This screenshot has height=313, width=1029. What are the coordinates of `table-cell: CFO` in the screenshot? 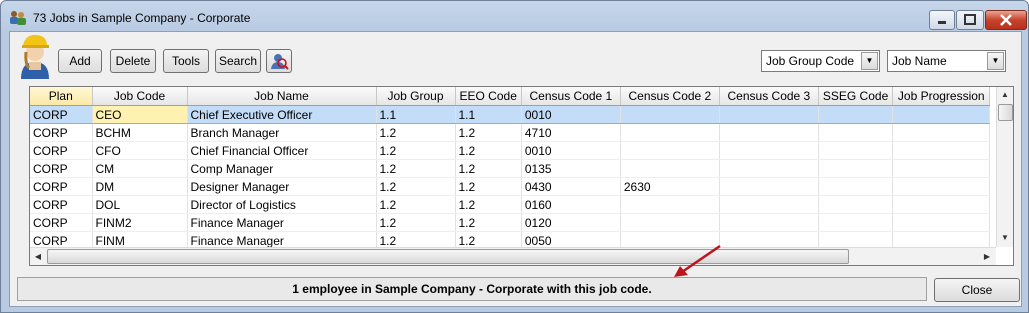 It's located at (140, 150).